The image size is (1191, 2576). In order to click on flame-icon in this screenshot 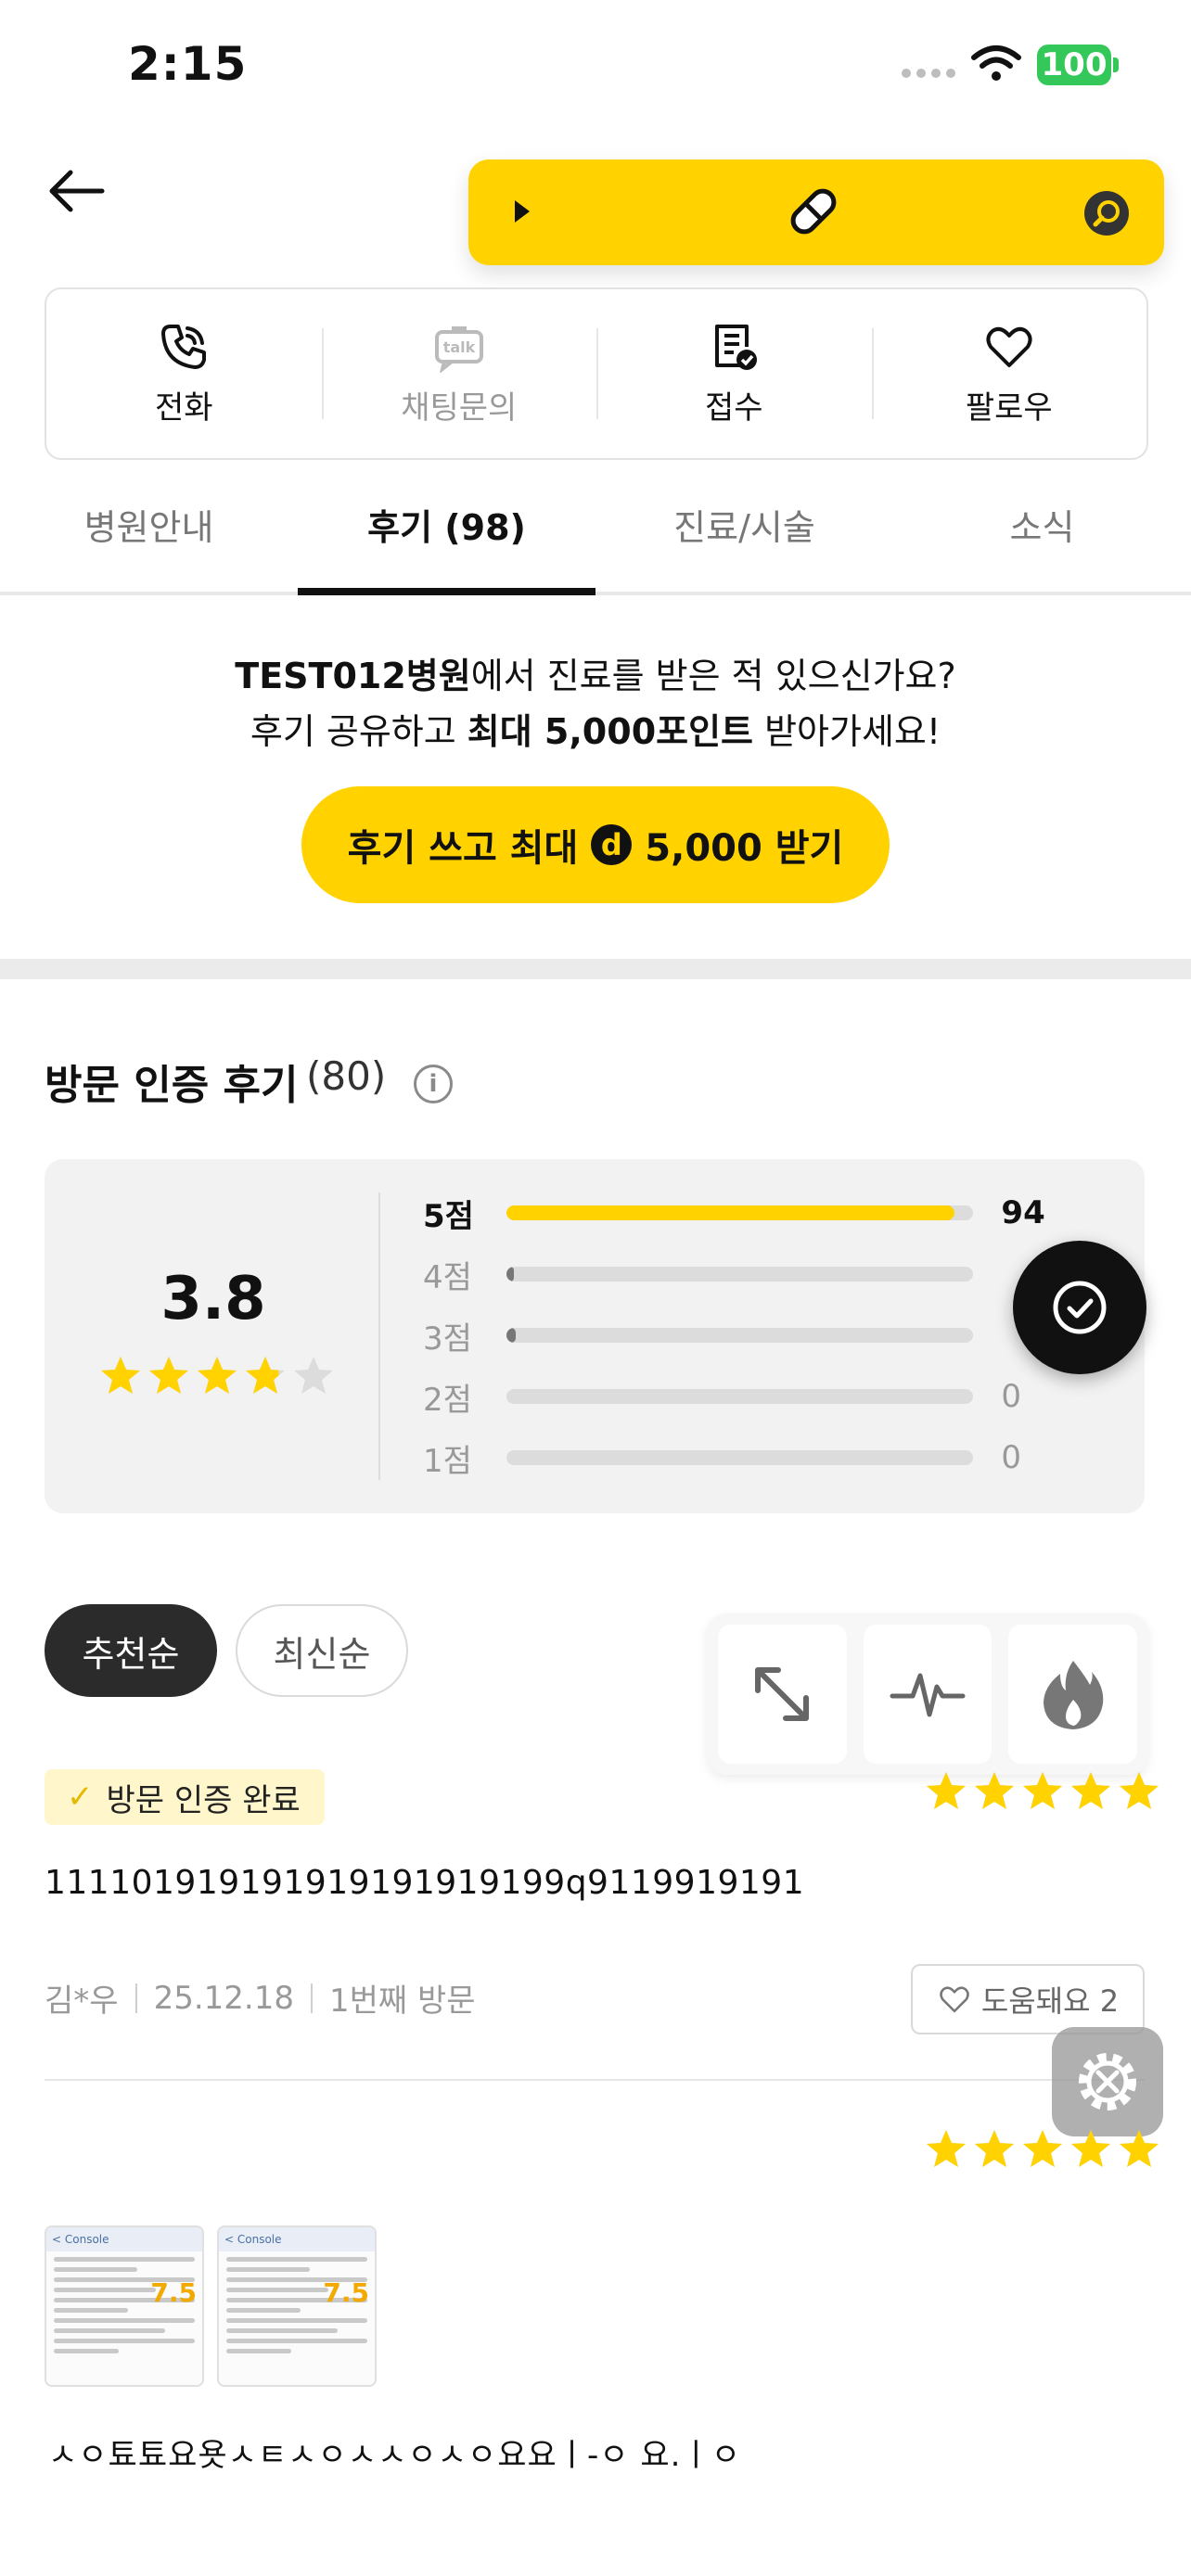, I will do `click(1073, 1695)`.